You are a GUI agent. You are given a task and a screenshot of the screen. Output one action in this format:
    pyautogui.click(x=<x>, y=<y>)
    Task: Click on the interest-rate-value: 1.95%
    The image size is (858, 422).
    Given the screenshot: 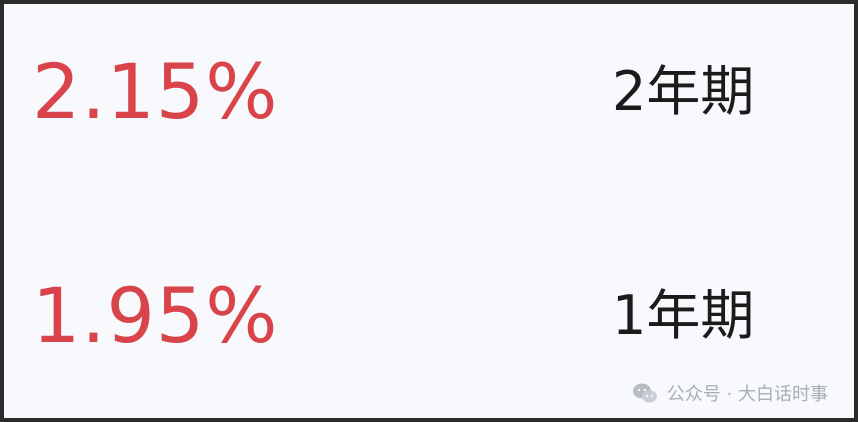 What is the action you would take?
    pyautogui.click(x=155, y=315)
    